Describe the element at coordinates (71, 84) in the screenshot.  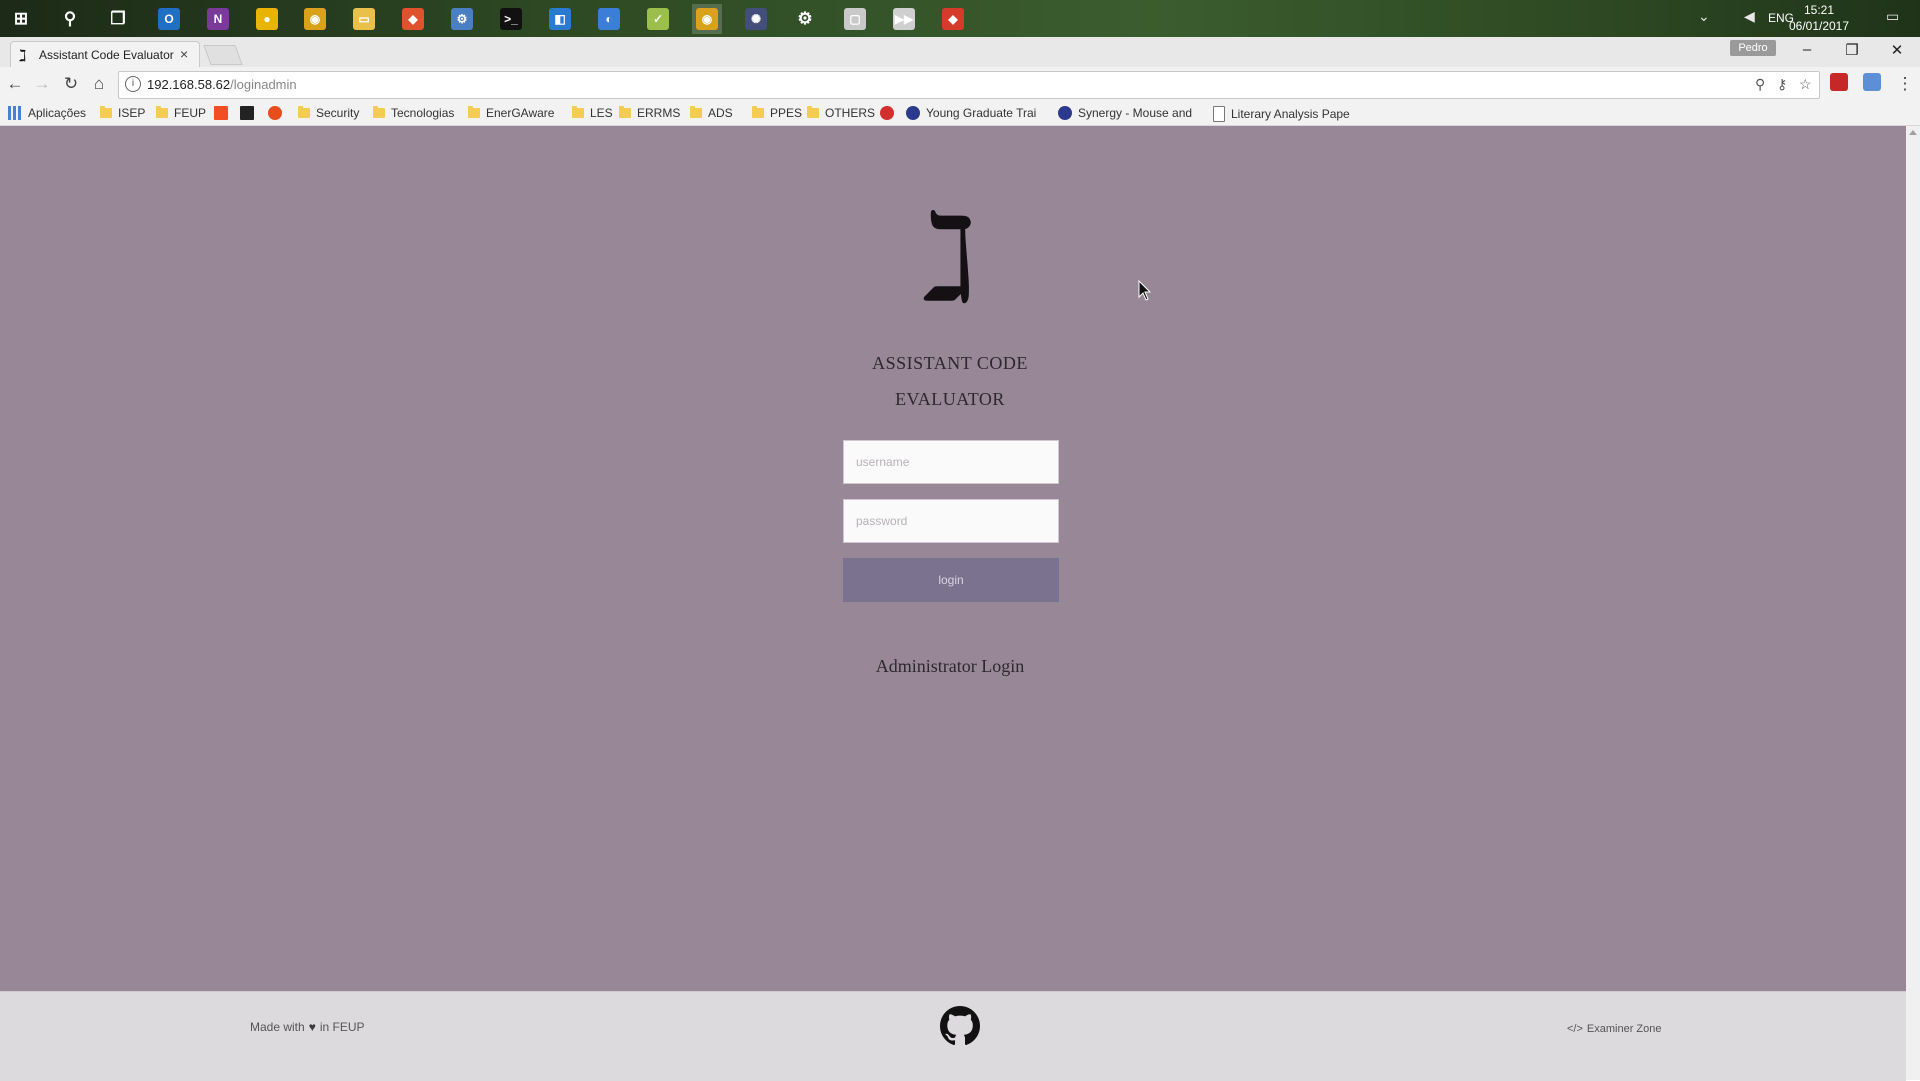
I see `reload-icon: ↻` at that location.